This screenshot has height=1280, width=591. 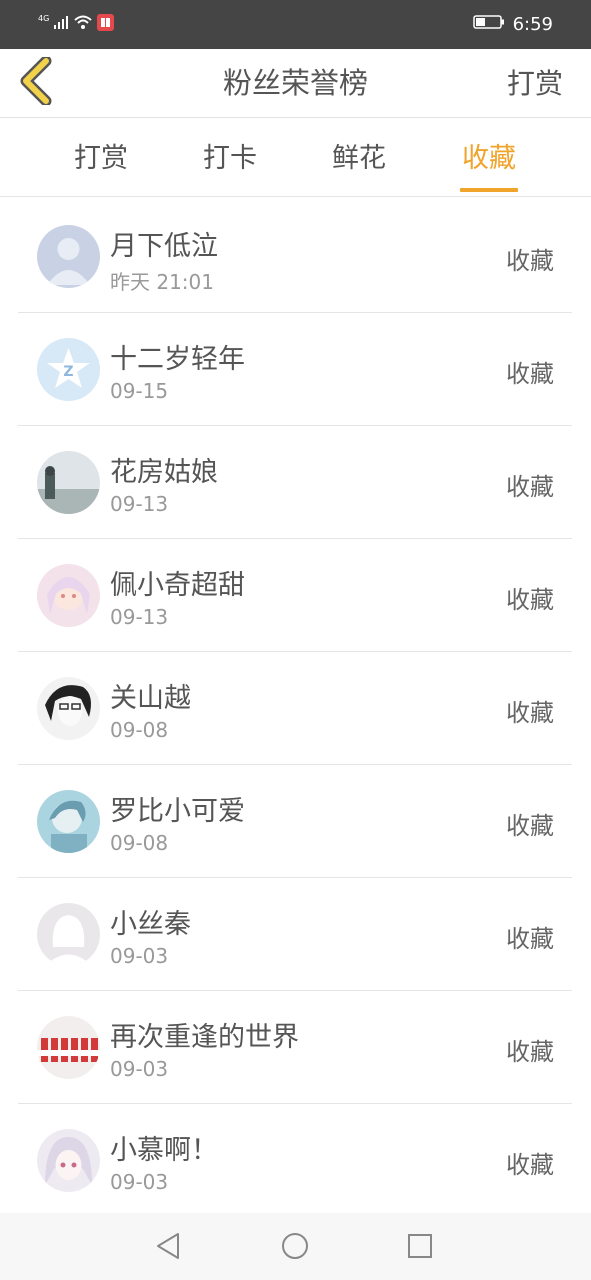 I want to click on notification-app-icon, so click(x=106, y=24).